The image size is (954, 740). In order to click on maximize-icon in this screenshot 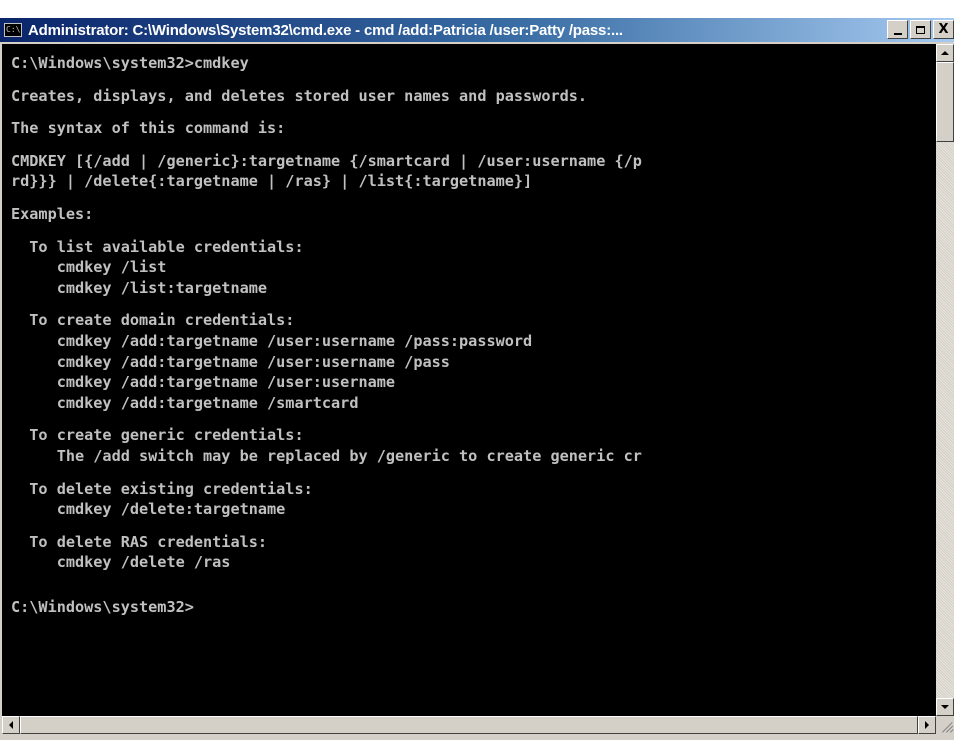, I will do `click(920, 29)`.